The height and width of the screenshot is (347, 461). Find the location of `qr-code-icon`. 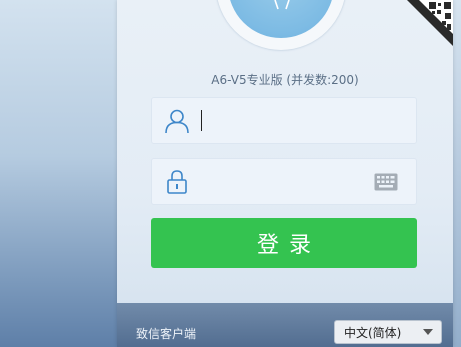

qr-code-icon is located at coordinates (430, 23).